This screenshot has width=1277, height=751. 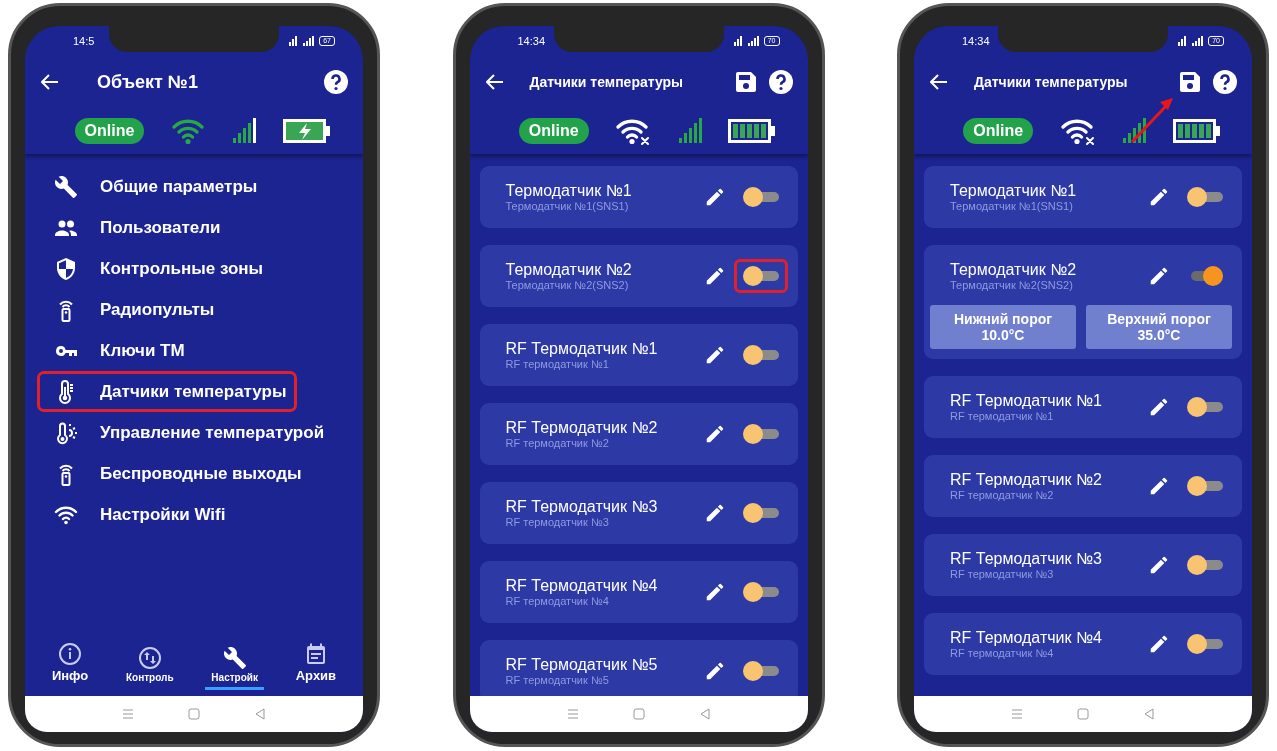 I want to click on menu-item: Ключи ТМ, so click(x=116, y=350).